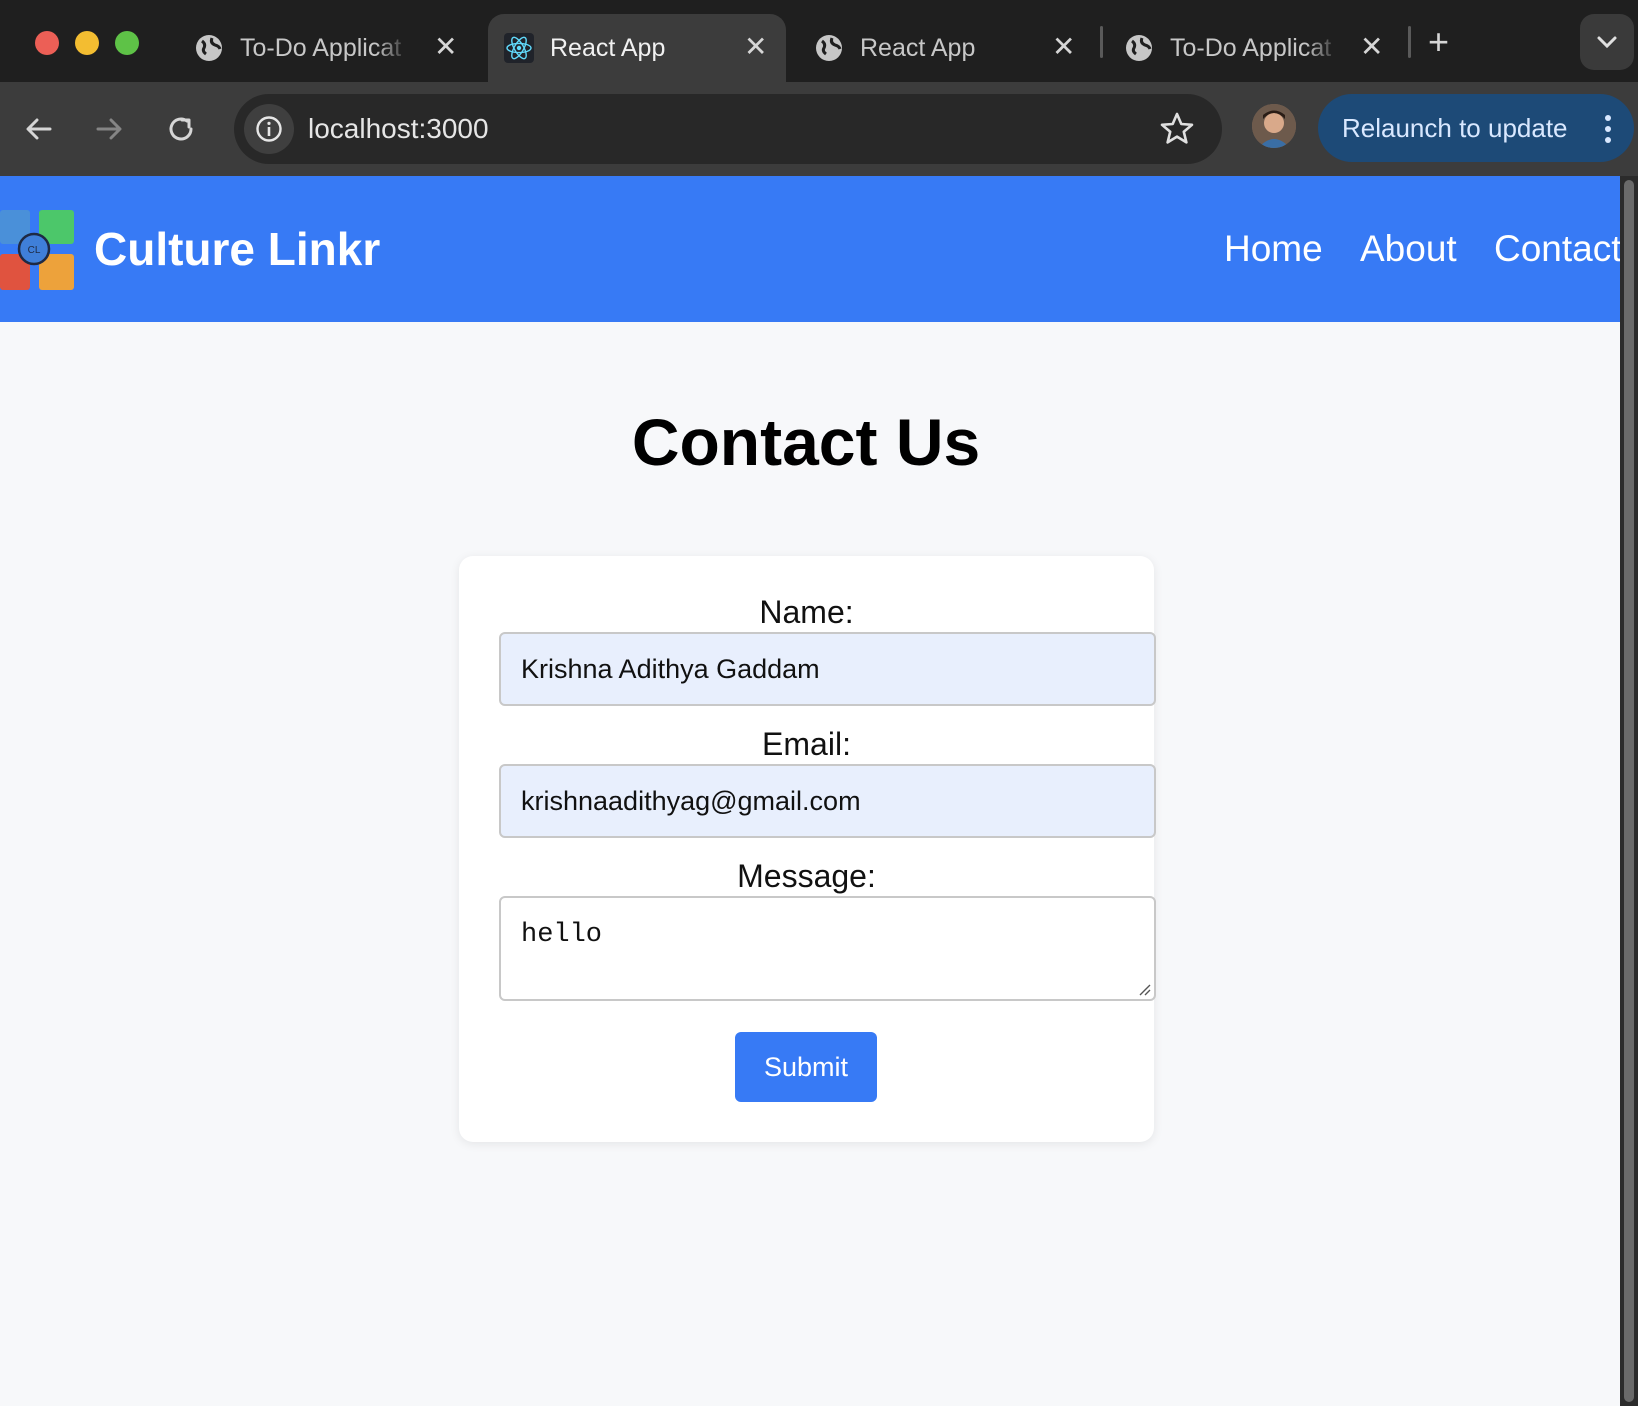  I want to click on email-input: krishnaadithyag@gmail.com, so click(827, 801).